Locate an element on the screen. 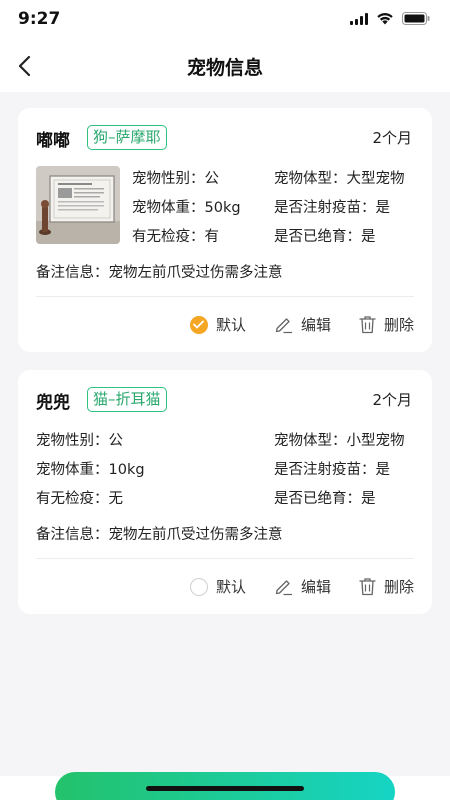 This screenshot has width=450, height=800. quarantine-field: 有无检疫：无 is located at coordinates (79, 499).